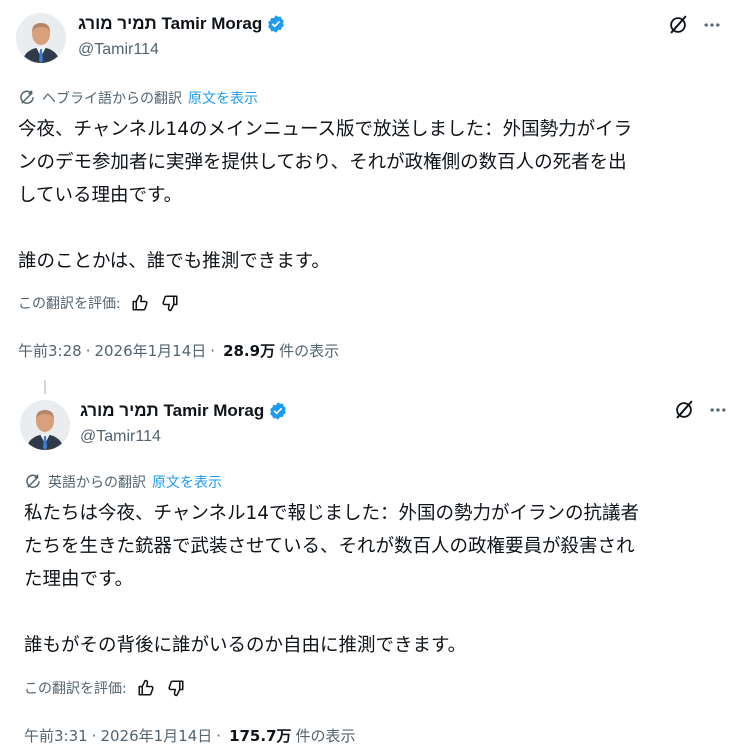 Image resolution: width=747 pixels, height=747 pixels. What do you see at coordinates (260, 736) in the screenshot?
I see `views-count: 175.7万` at bounding box center [260, 736].